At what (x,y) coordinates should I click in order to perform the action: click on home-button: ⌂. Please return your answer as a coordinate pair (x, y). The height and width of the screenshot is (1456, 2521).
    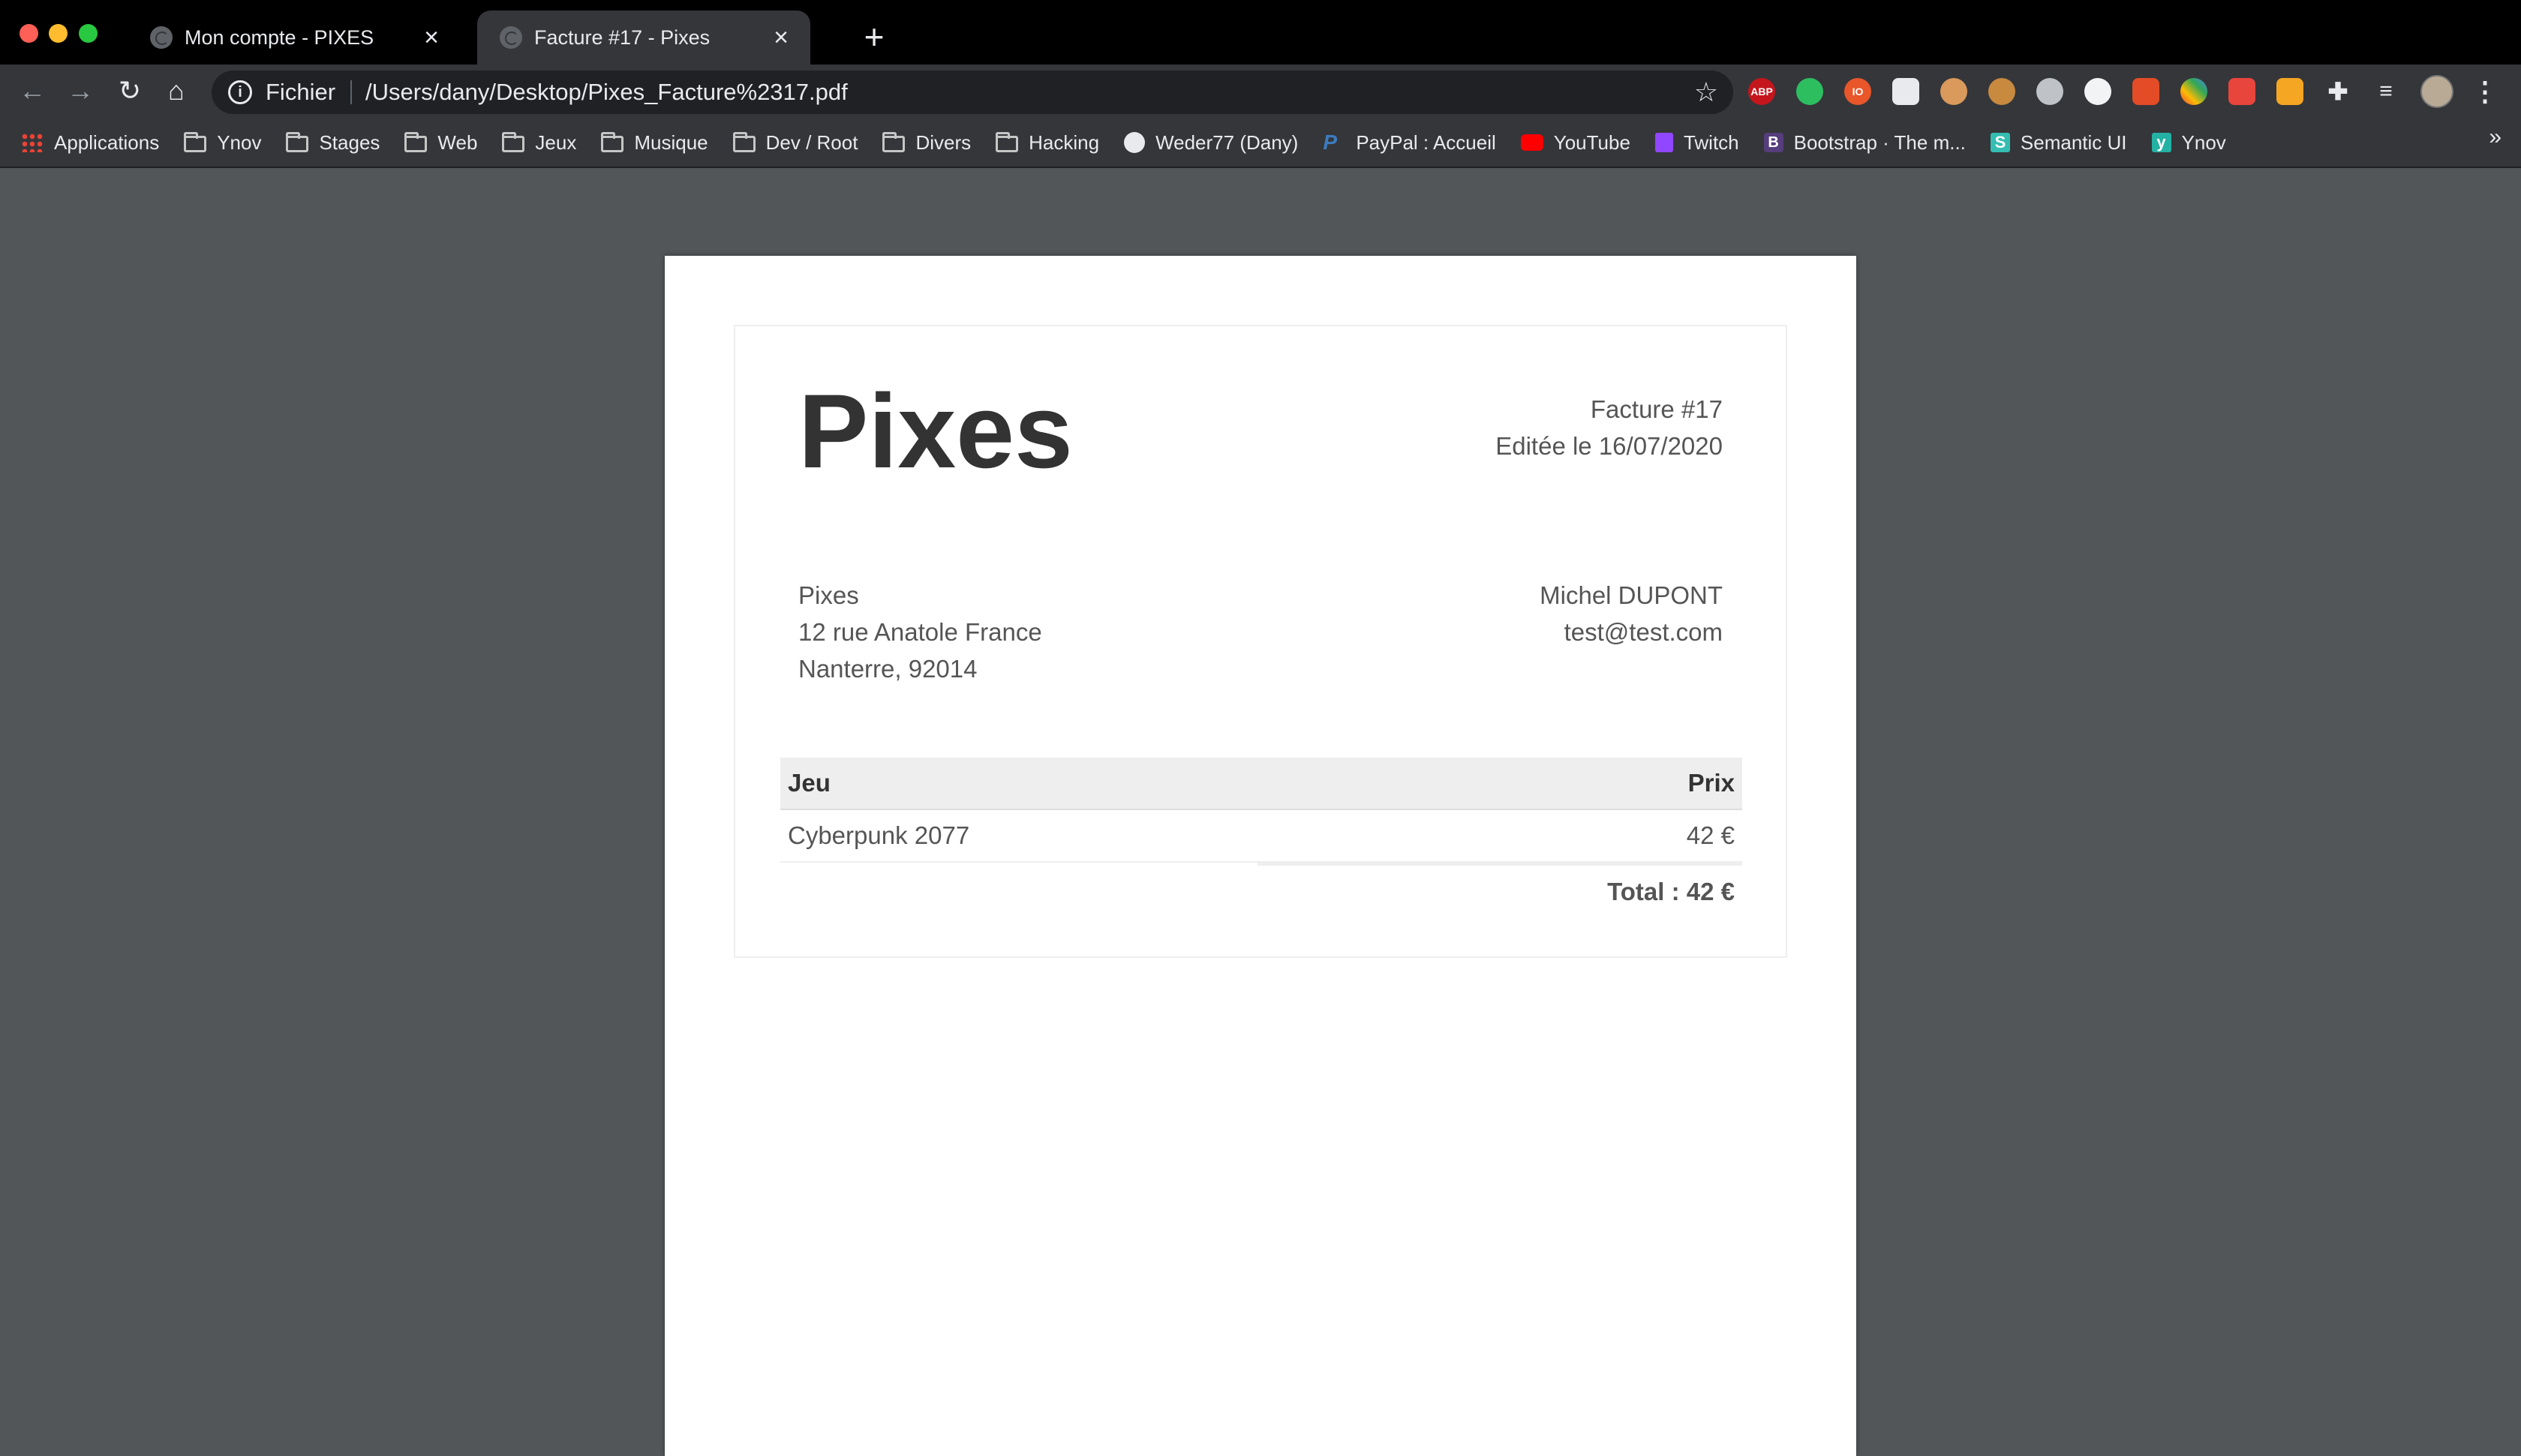
    Looking at the image, I should click on (176, 91).